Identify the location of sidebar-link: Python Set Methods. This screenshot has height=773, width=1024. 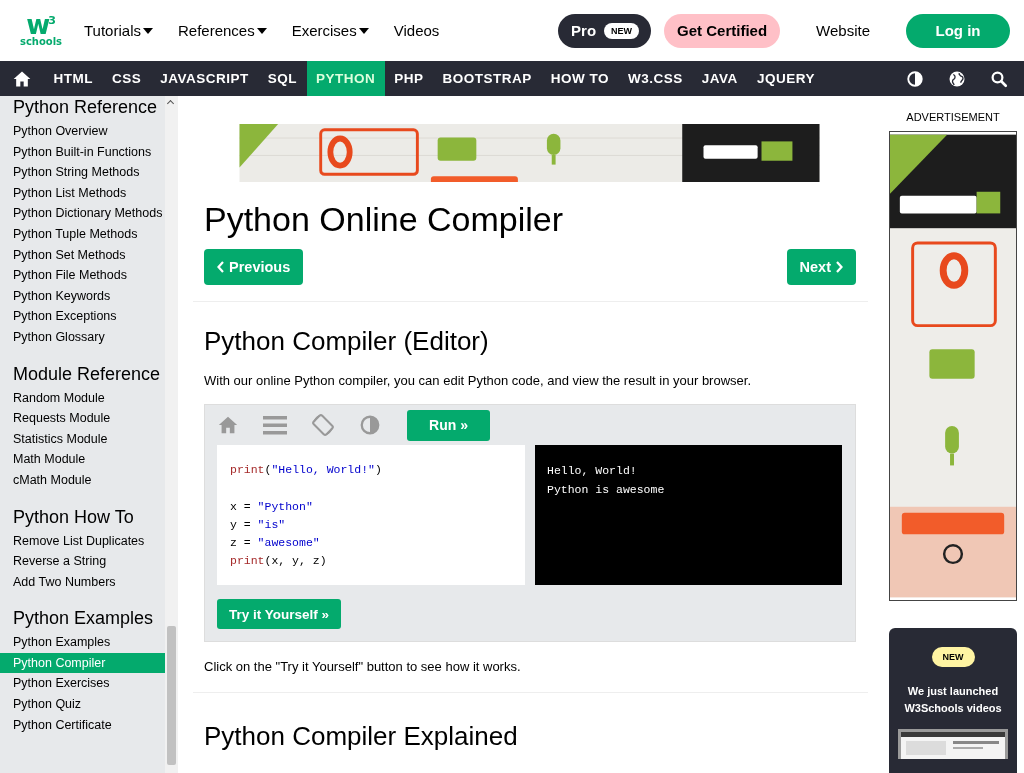
(82, 255).